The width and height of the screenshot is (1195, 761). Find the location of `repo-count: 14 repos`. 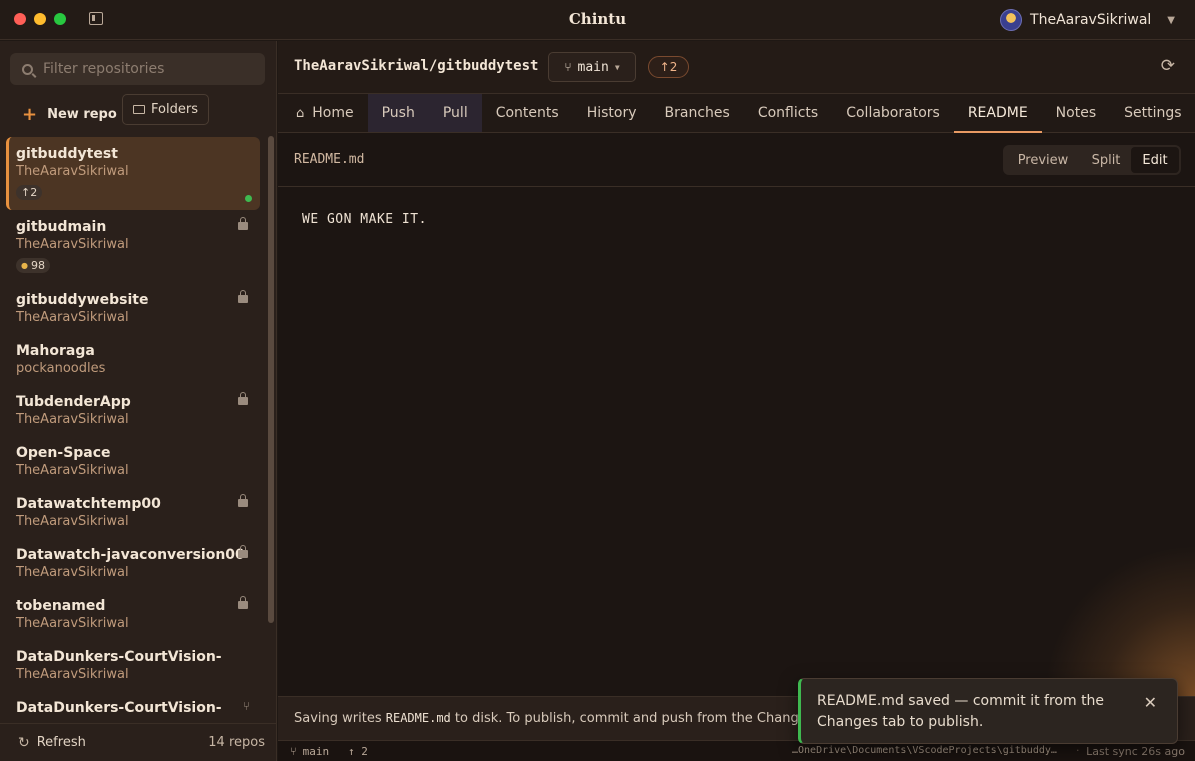

repo-count: 14 repos is located at coordinates (236, 742).